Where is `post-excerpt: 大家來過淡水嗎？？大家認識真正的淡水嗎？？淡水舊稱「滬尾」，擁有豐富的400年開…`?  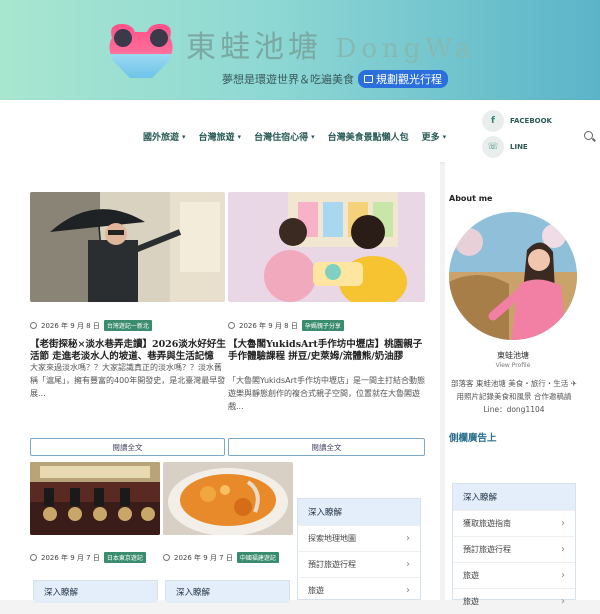 post-excerpt: 大家來過淡水嗎？？大家認識真正的淡水嗎？？淡水舊稱「滬尾」，擁有豐富的400年開… is located at coordinates (128, 380).